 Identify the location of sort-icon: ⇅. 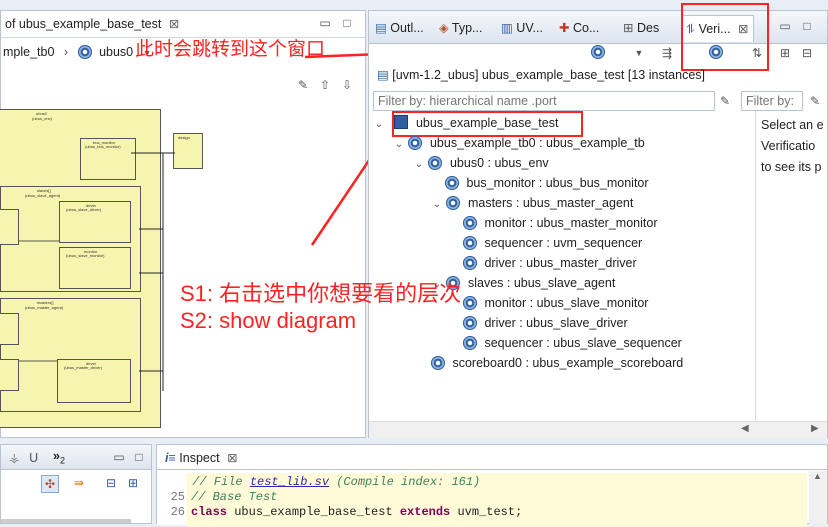
(757, 53).